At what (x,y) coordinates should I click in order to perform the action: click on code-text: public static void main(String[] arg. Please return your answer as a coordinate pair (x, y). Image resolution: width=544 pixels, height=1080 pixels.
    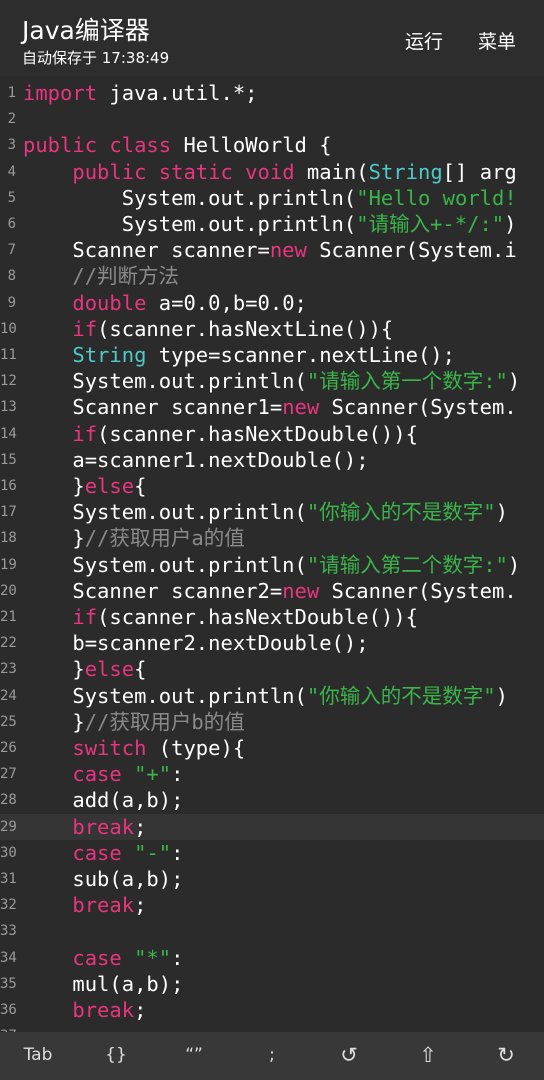
    Looking at the image, I should click on (269, 172).